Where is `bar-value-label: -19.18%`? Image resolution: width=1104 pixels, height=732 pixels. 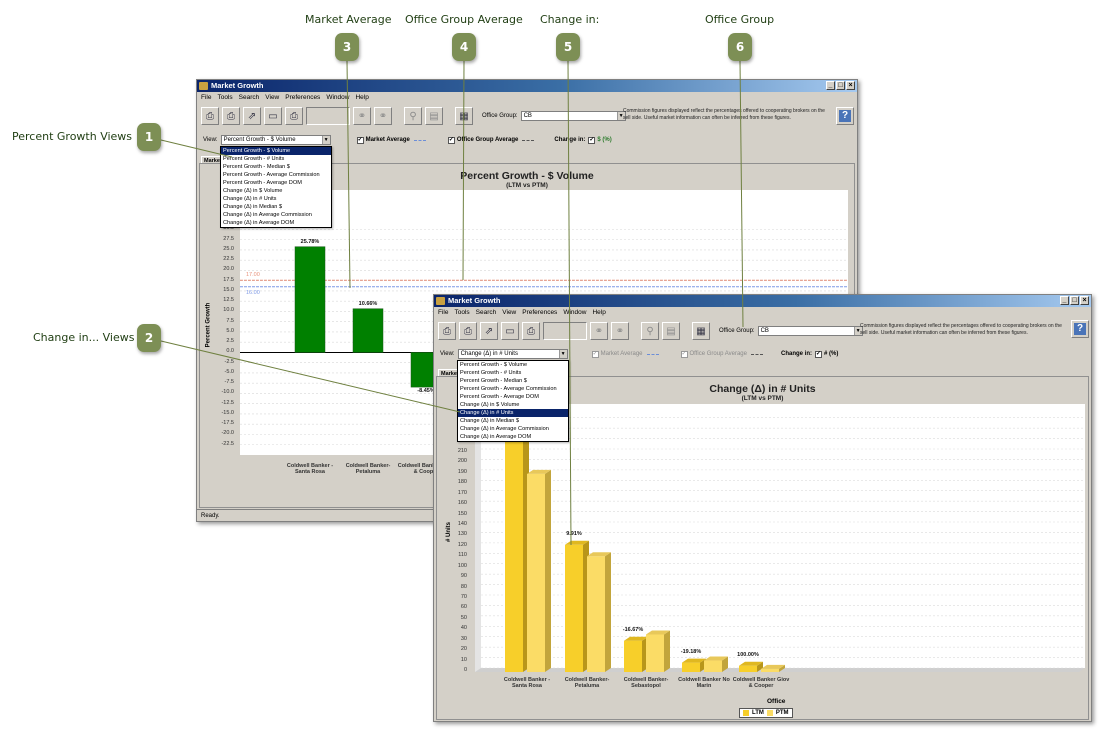
bar-value-label: -19.18% is located at coordinates (691, 651).